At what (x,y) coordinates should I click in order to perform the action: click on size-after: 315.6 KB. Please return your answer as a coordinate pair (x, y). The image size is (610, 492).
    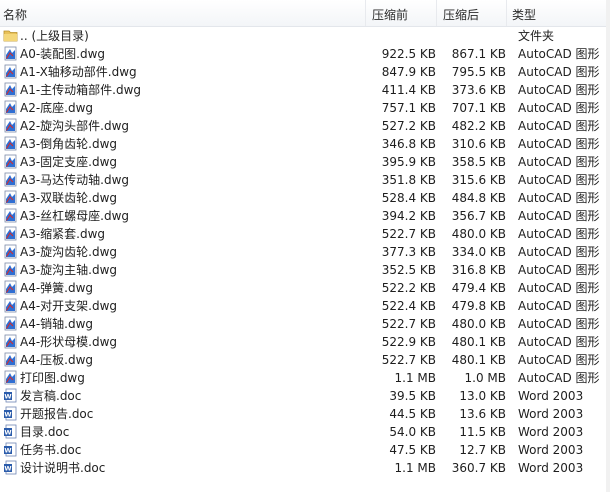
    Looking at the image, I should click on (478, 180).